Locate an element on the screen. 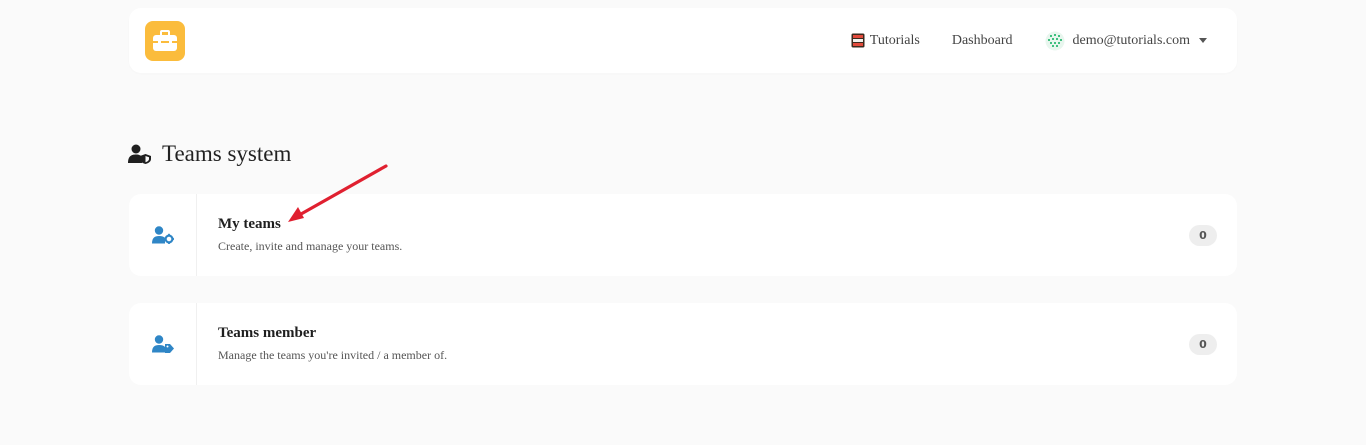 This screenshot has width=1366, height=445. toolbox-icon is located at coordinates (165, 41).